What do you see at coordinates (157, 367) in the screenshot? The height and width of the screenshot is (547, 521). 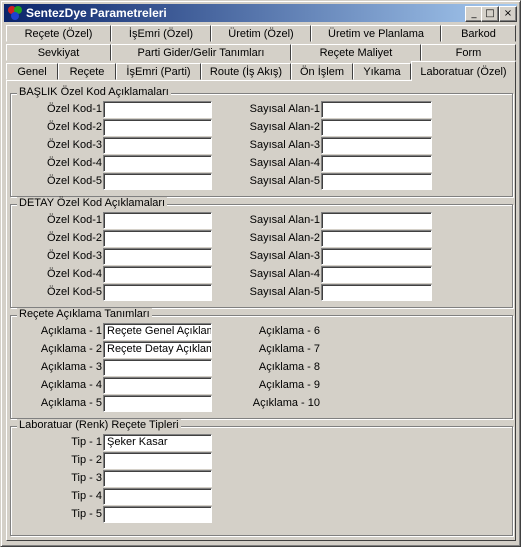 I see `aciklama-3-input` at bounding box center [157, 367].